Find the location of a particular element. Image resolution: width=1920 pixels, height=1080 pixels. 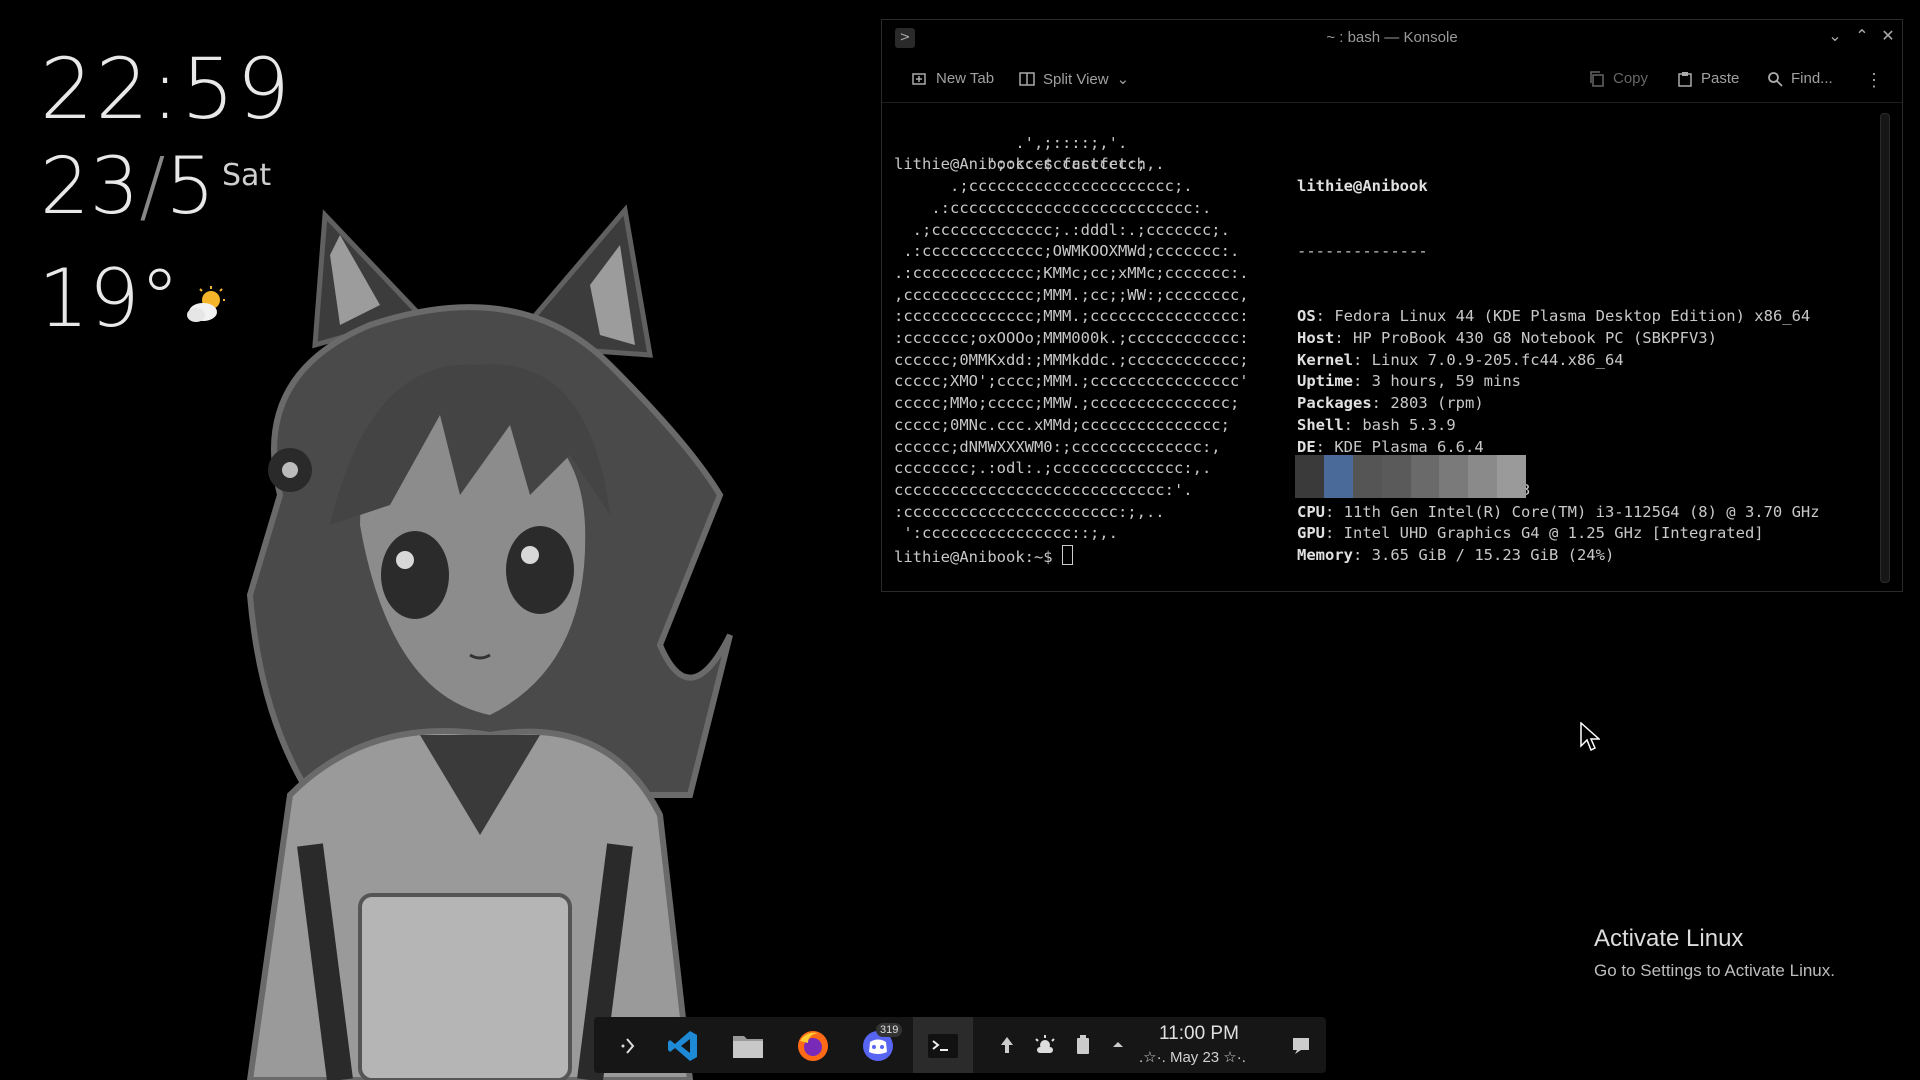

paste-label: Paste is located at coordinates (1720, 78).